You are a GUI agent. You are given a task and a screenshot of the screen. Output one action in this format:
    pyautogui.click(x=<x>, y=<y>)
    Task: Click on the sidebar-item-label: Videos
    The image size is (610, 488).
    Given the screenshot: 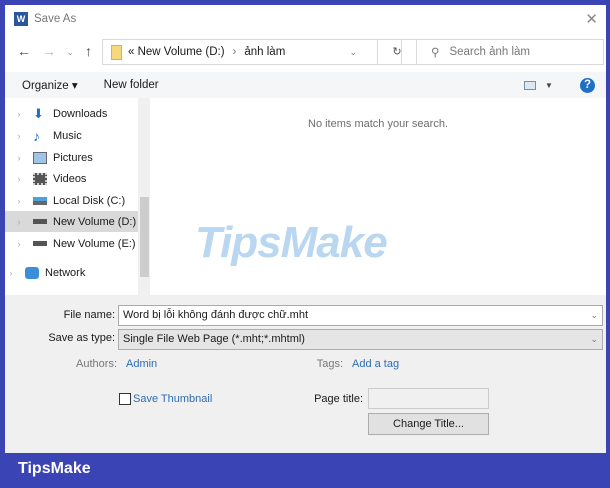 What is the action you would take?
    pyautogui.click(x=70, y=178)
    